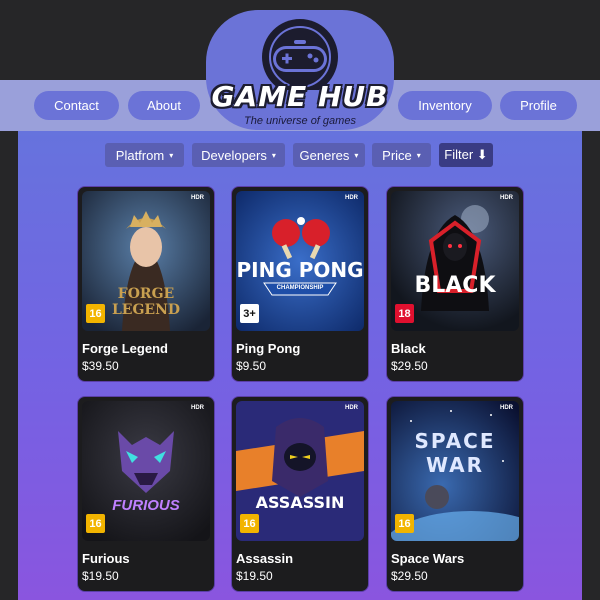 This screenshot has height=600, width=600. What do you see at coordinates (404, 313) in the screenshot?
I see `age-rating-badge: 18` at bounding box center [404, 313].